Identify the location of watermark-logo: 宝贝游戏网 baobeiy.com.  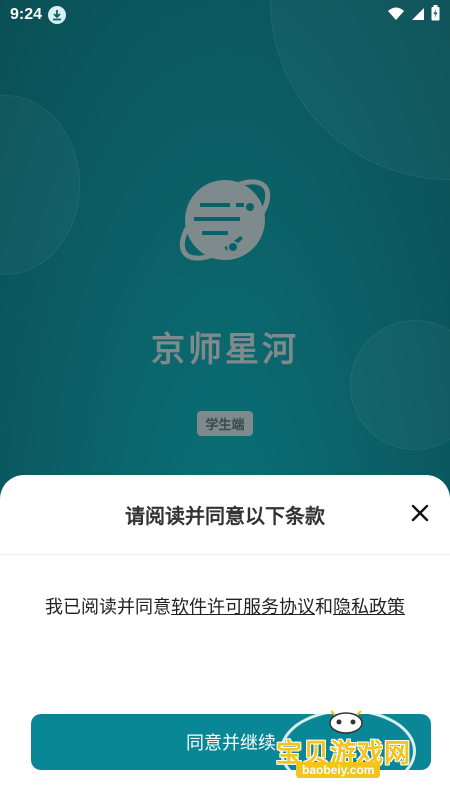
(348, 750).